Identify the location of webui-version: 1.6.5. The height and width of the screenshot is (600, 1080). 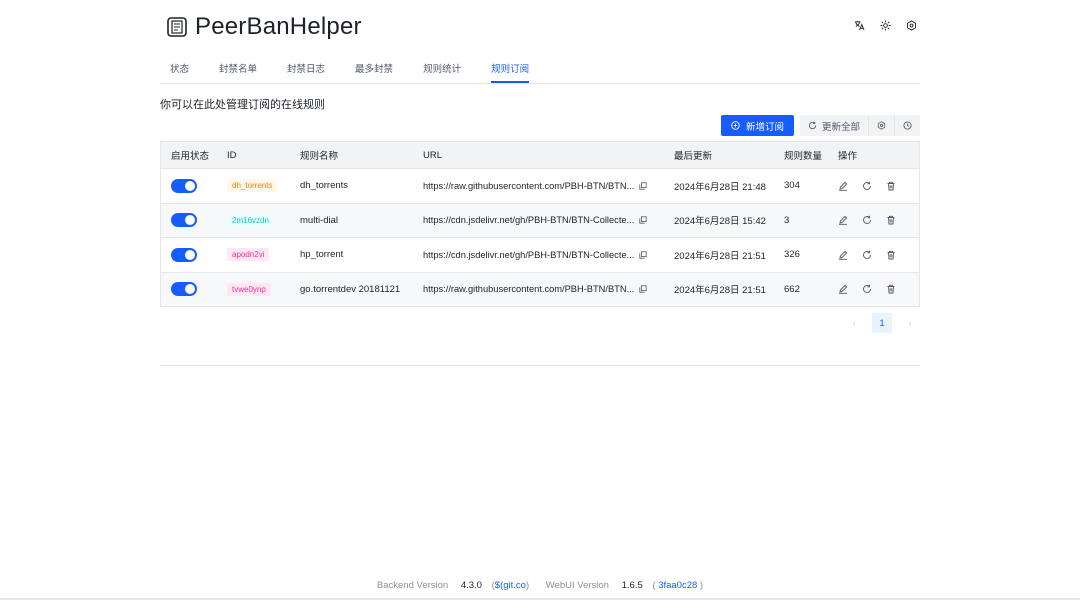
(632, 585).